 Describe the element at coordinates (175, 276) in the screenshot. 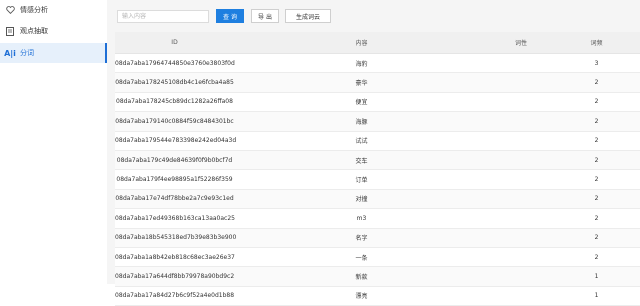

I see `cell-id: 08da7aba17a644df8bb79978a90bd9c2` at that location.